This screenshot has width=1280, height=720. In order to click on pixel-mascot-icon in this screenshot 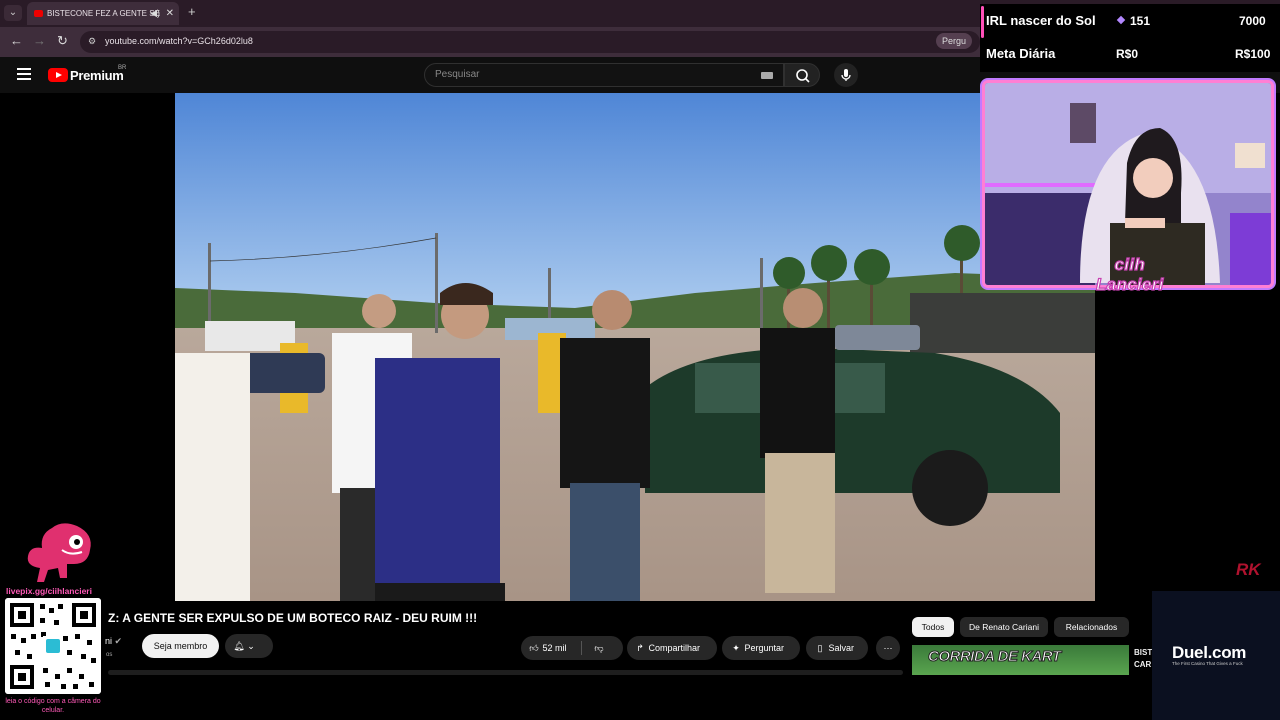, I will do `click(59, 552)`.